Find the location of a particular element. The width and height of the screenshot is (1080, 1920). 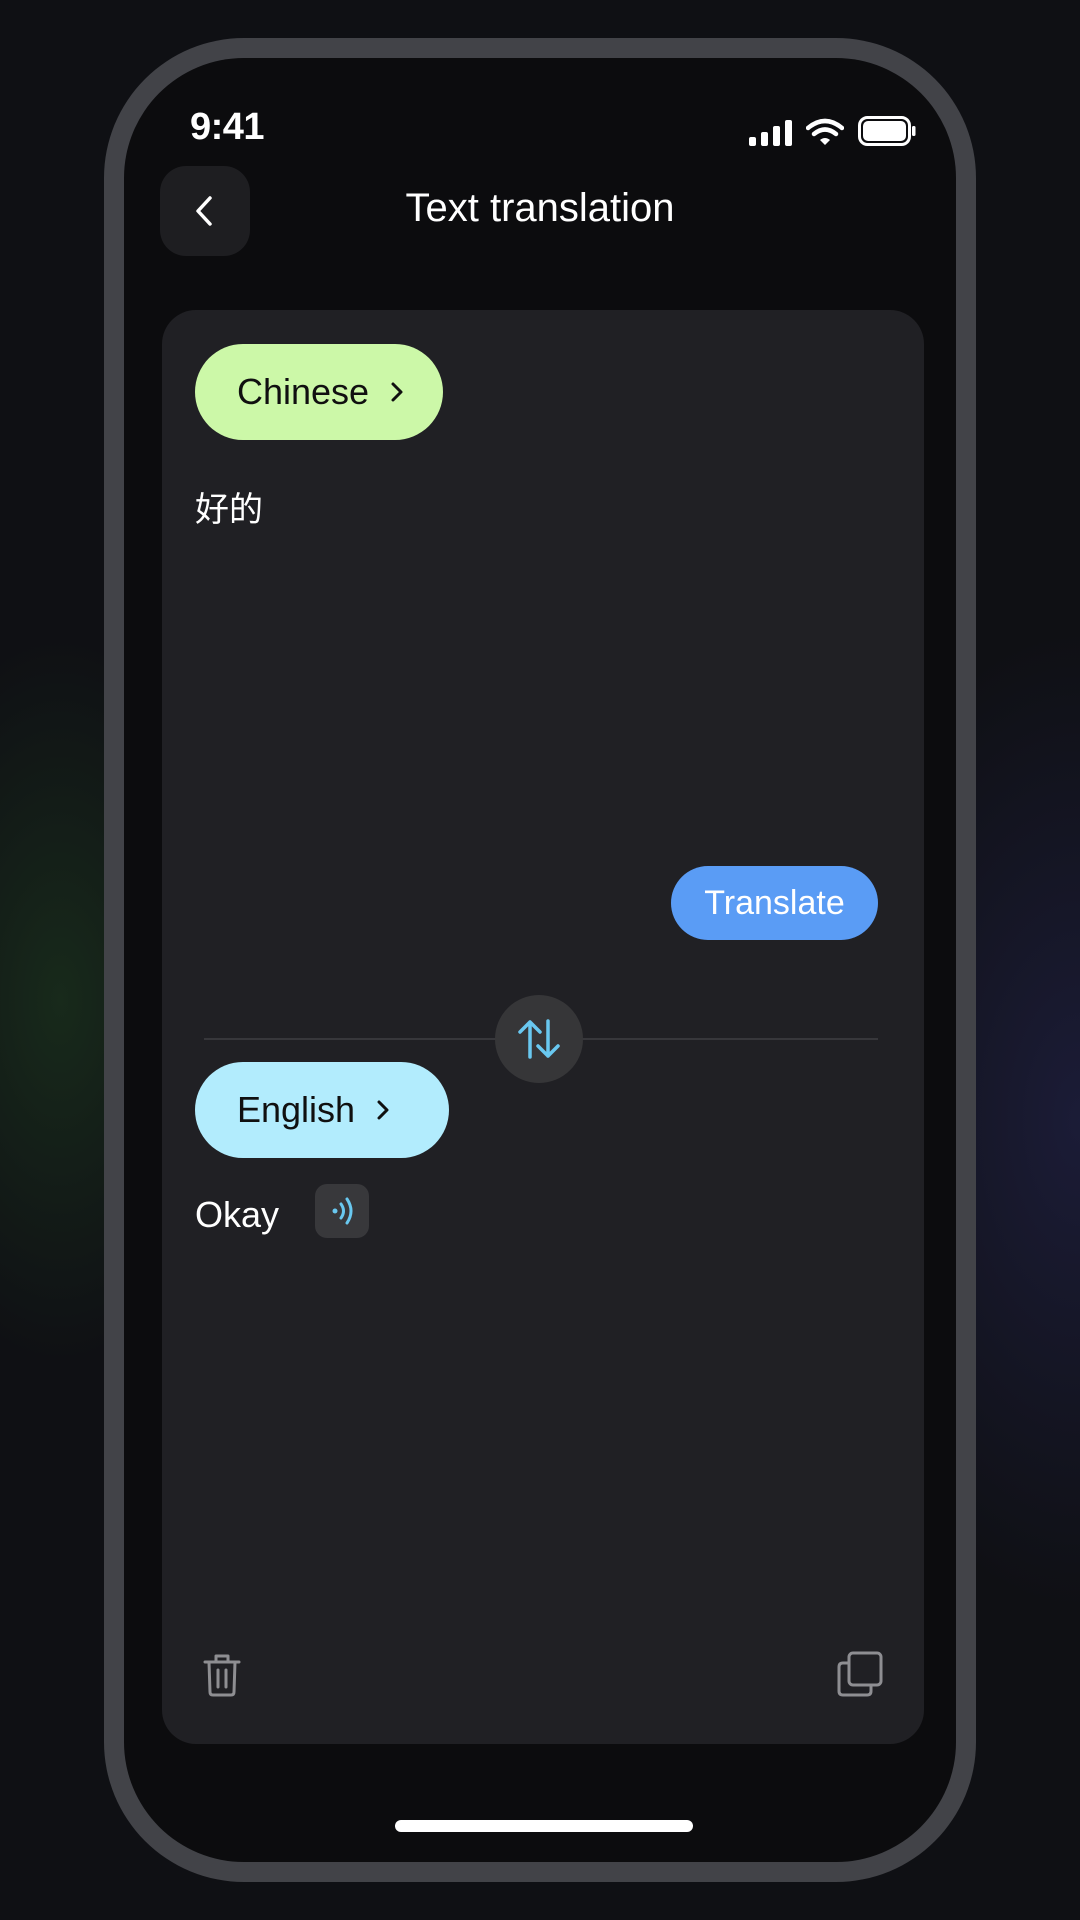

target-language-selector: English is located at coordinates (322, 1110).